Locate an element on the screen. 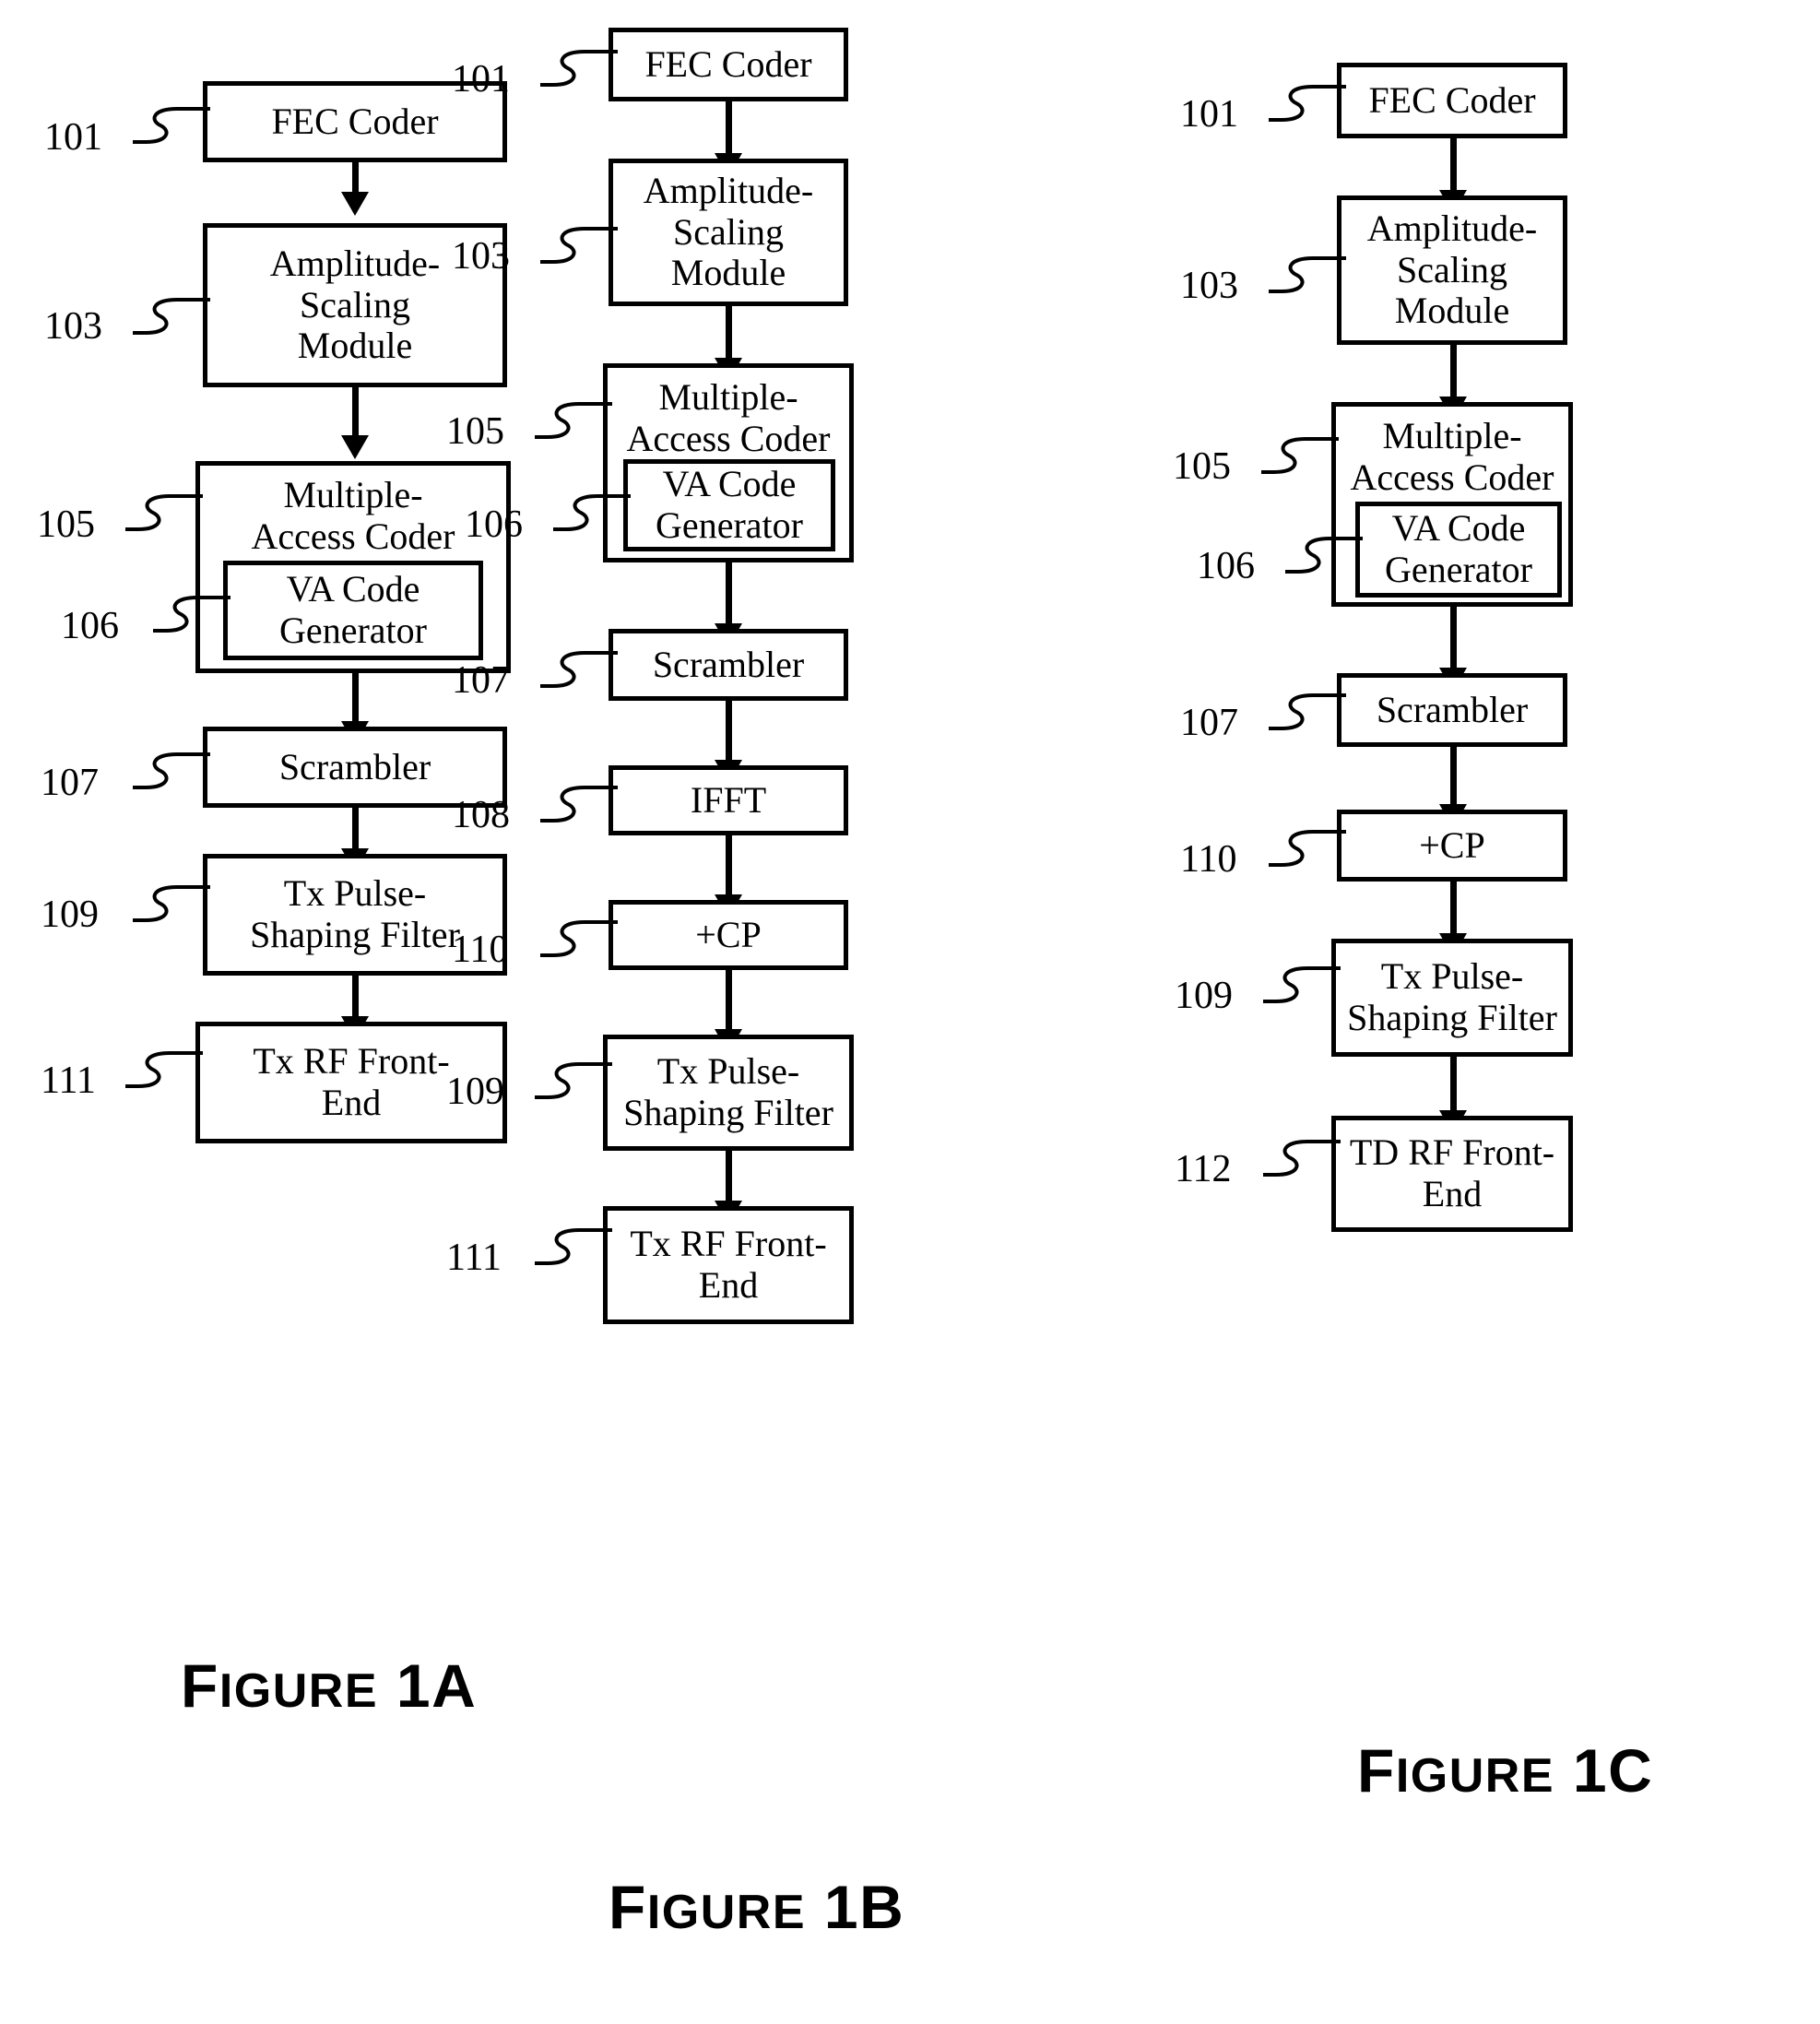 The width and height of the screenshot is (1820, 2024). fig1c-refnum-106: 106 is located at coordinates (1226, 566).